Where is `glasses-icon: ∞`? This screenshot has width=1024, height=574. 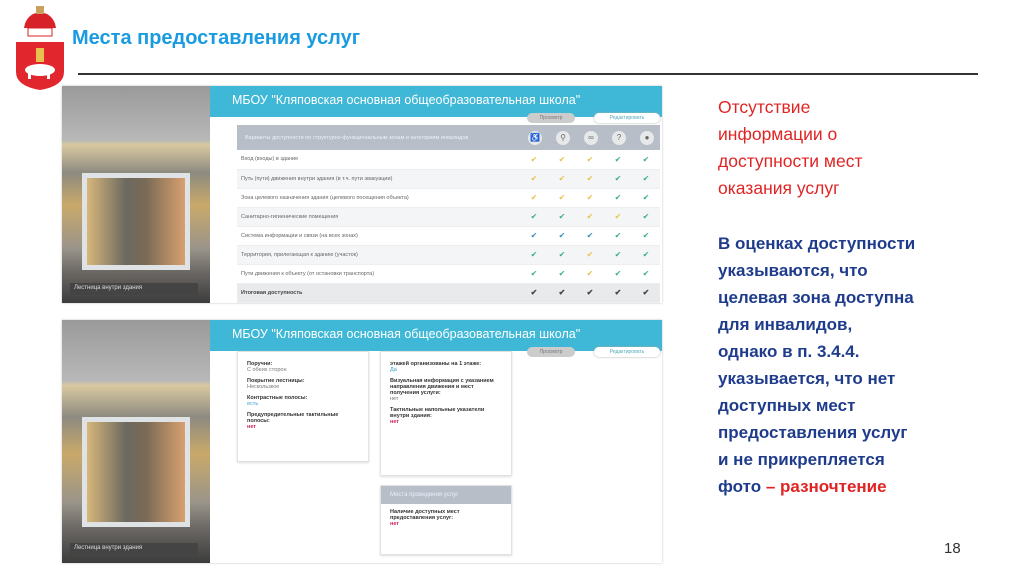 glasses-icon: ∞ is located at coordinates (590, 137).